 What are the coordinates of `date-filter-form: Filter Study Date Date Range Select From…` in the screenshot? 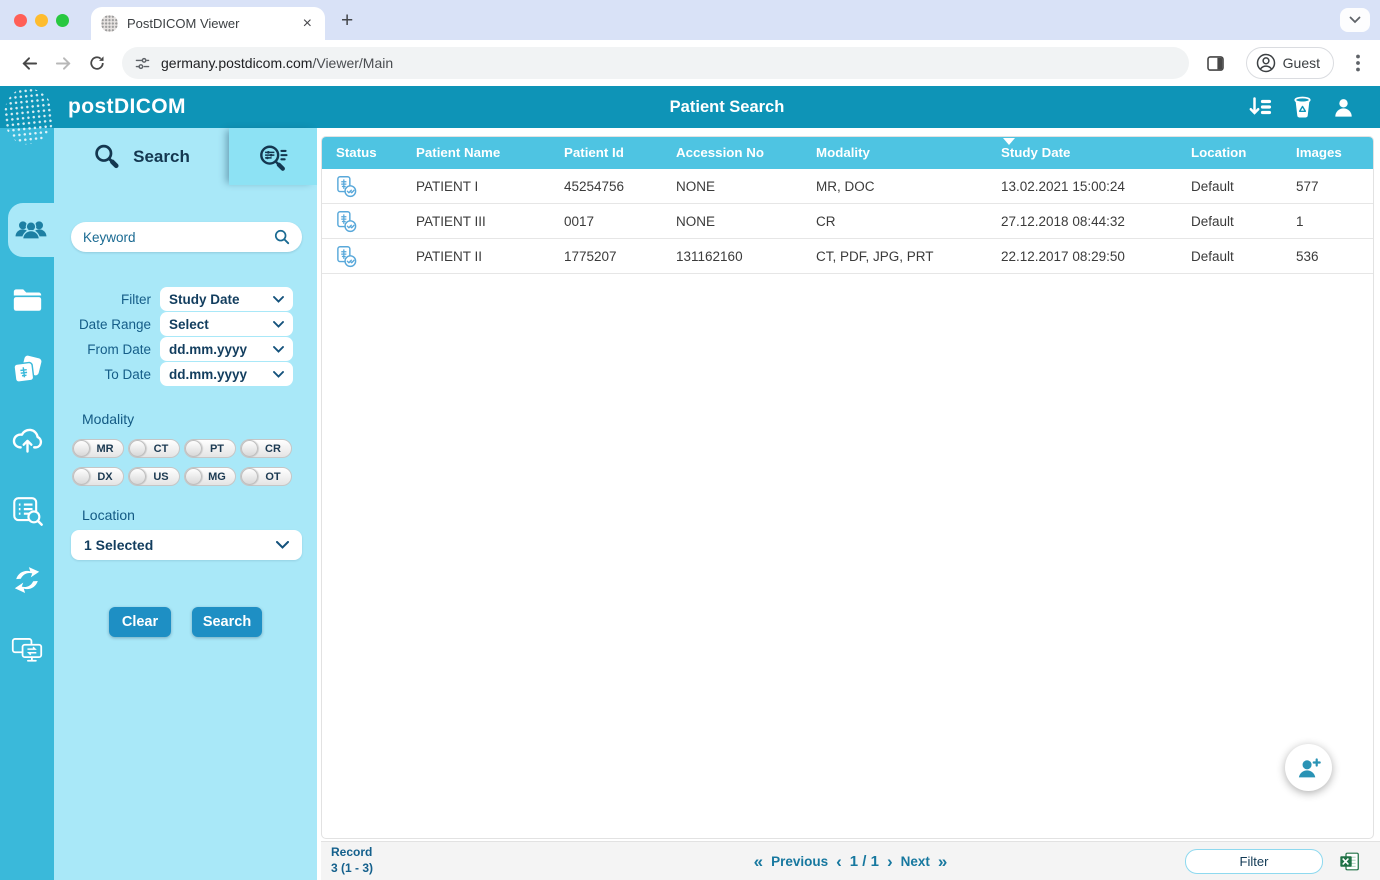 It's located at (185, 336).